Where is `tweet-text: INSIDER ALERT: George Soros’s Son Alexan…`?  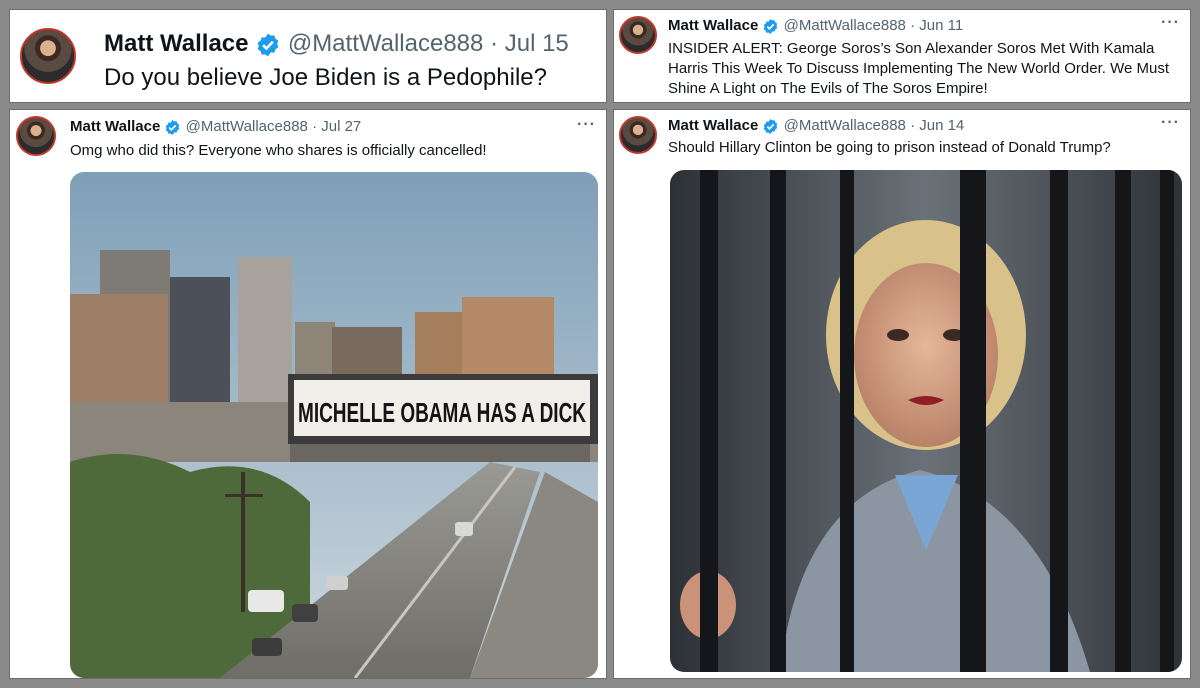 tweet-text: INSIDER ALERT: George Soros’s Son Alexan… is located at coordinates (918, 69).